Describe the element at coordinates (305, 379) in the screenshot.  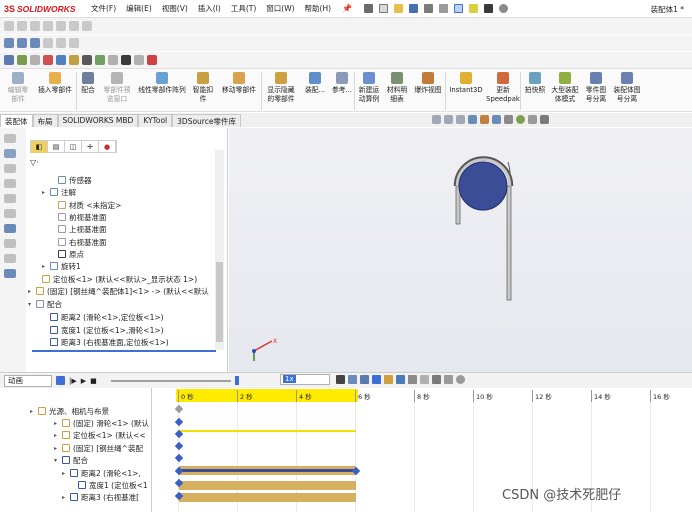
I see `playback-speed-select: 1x` at that location.